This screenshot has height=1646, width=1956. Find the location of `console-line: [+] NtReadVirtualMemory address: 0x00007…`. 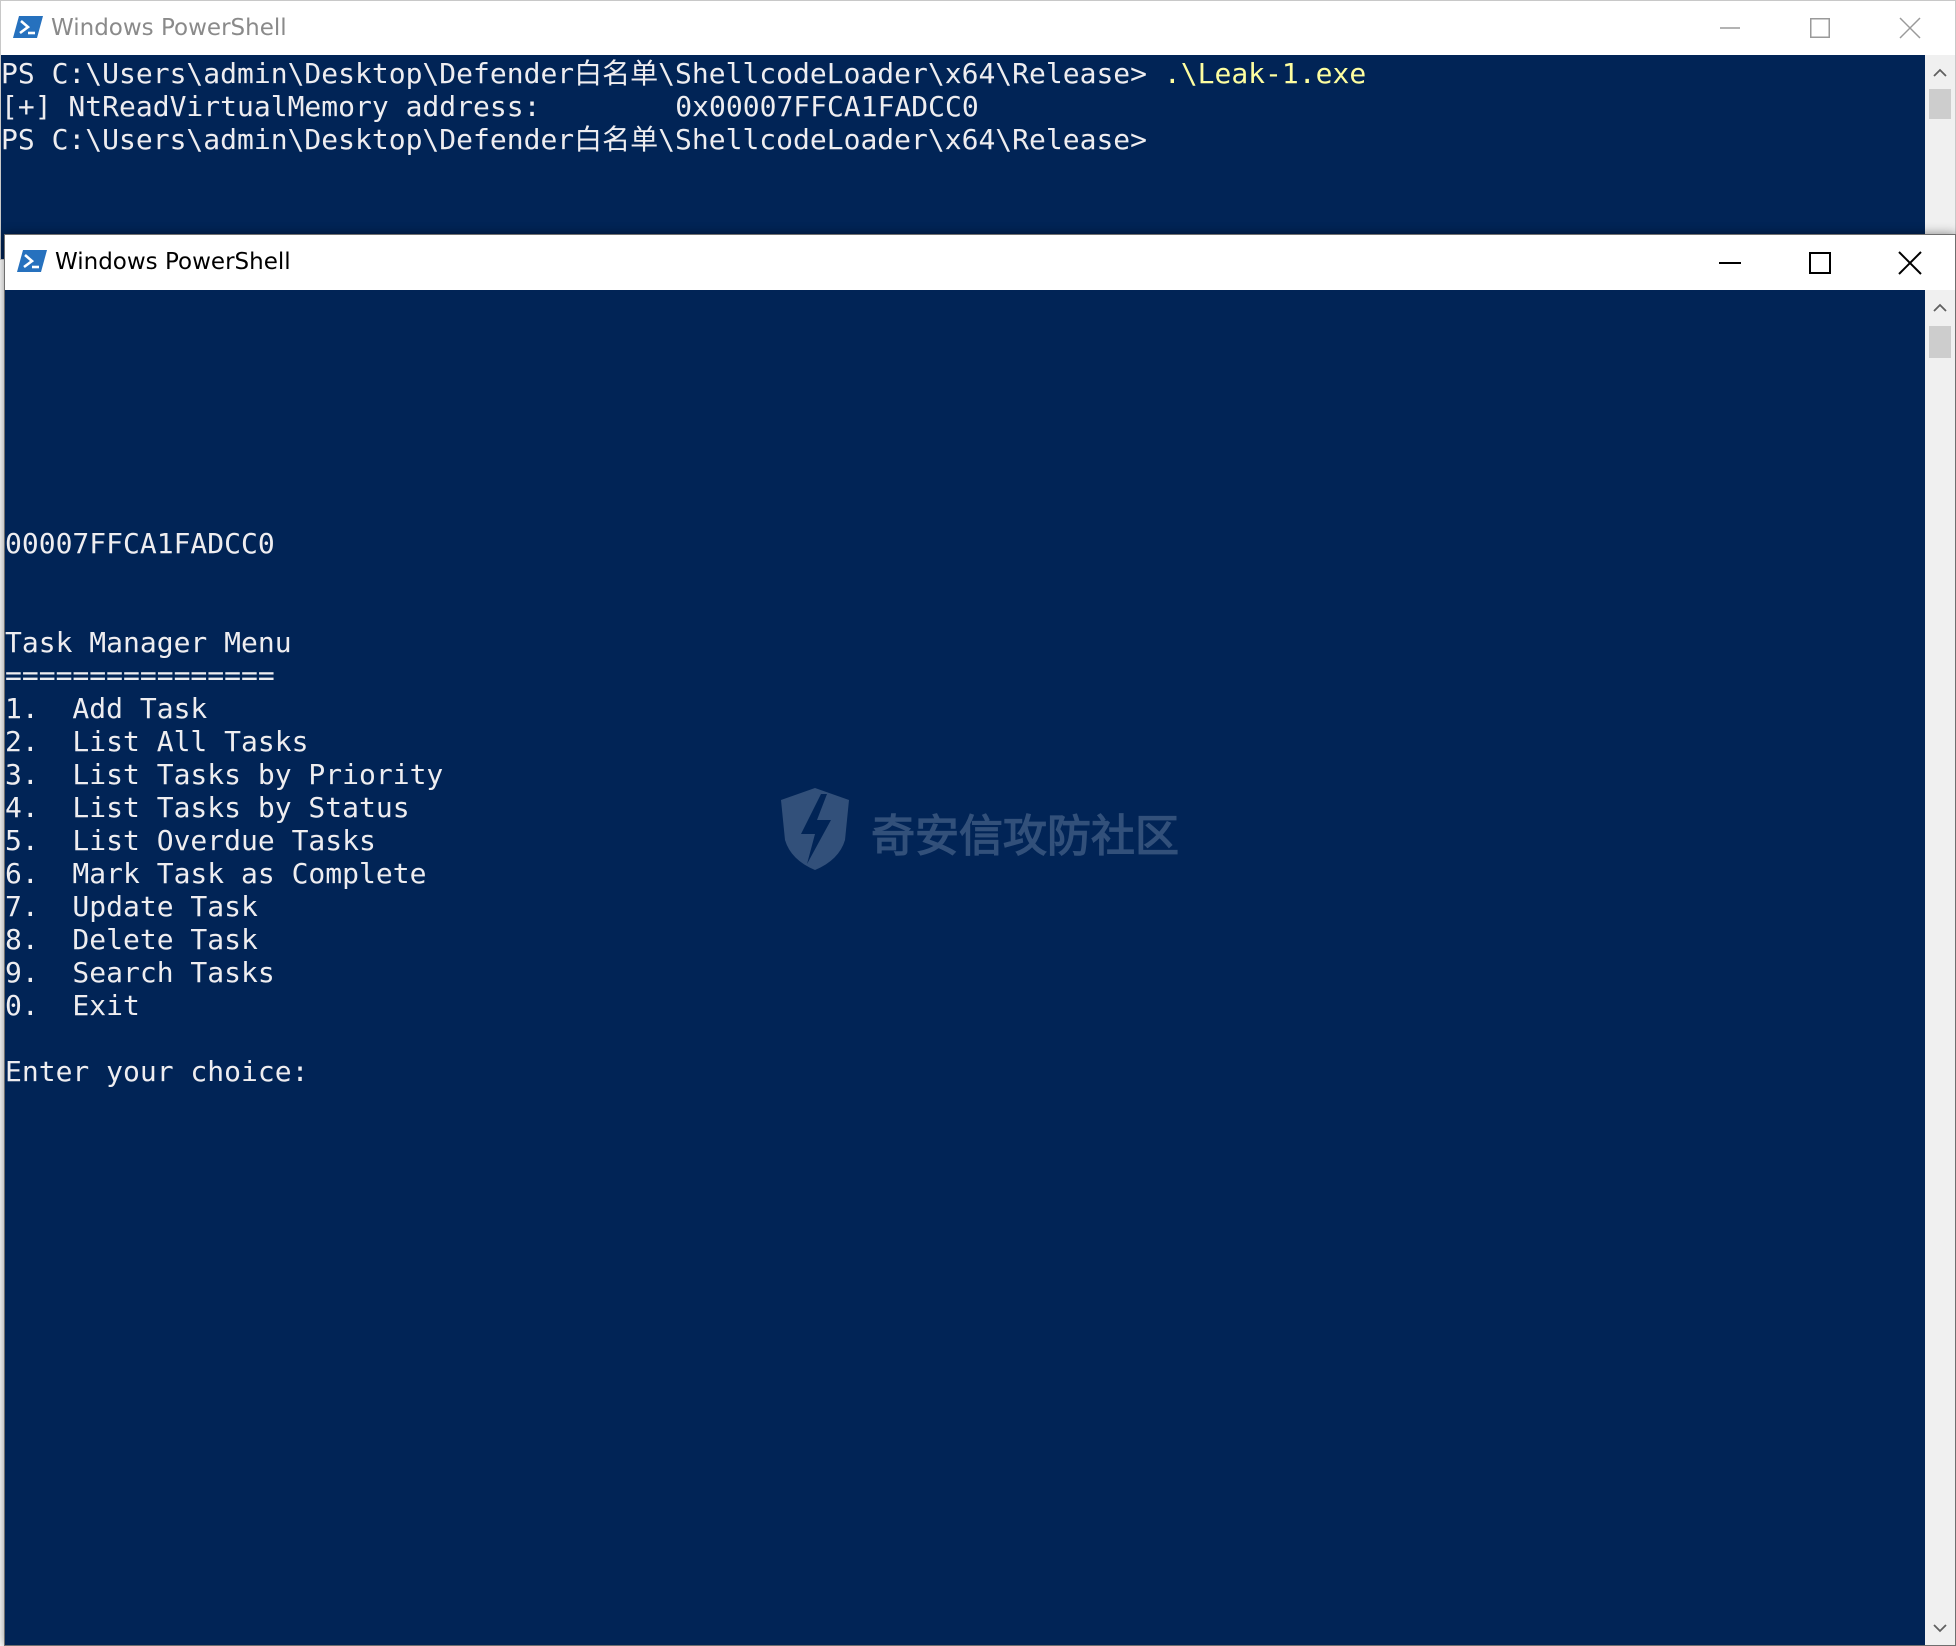

console-line: [+] NtReadVirtualMemory address: 0x00007… is located at coordinates (490, 106).